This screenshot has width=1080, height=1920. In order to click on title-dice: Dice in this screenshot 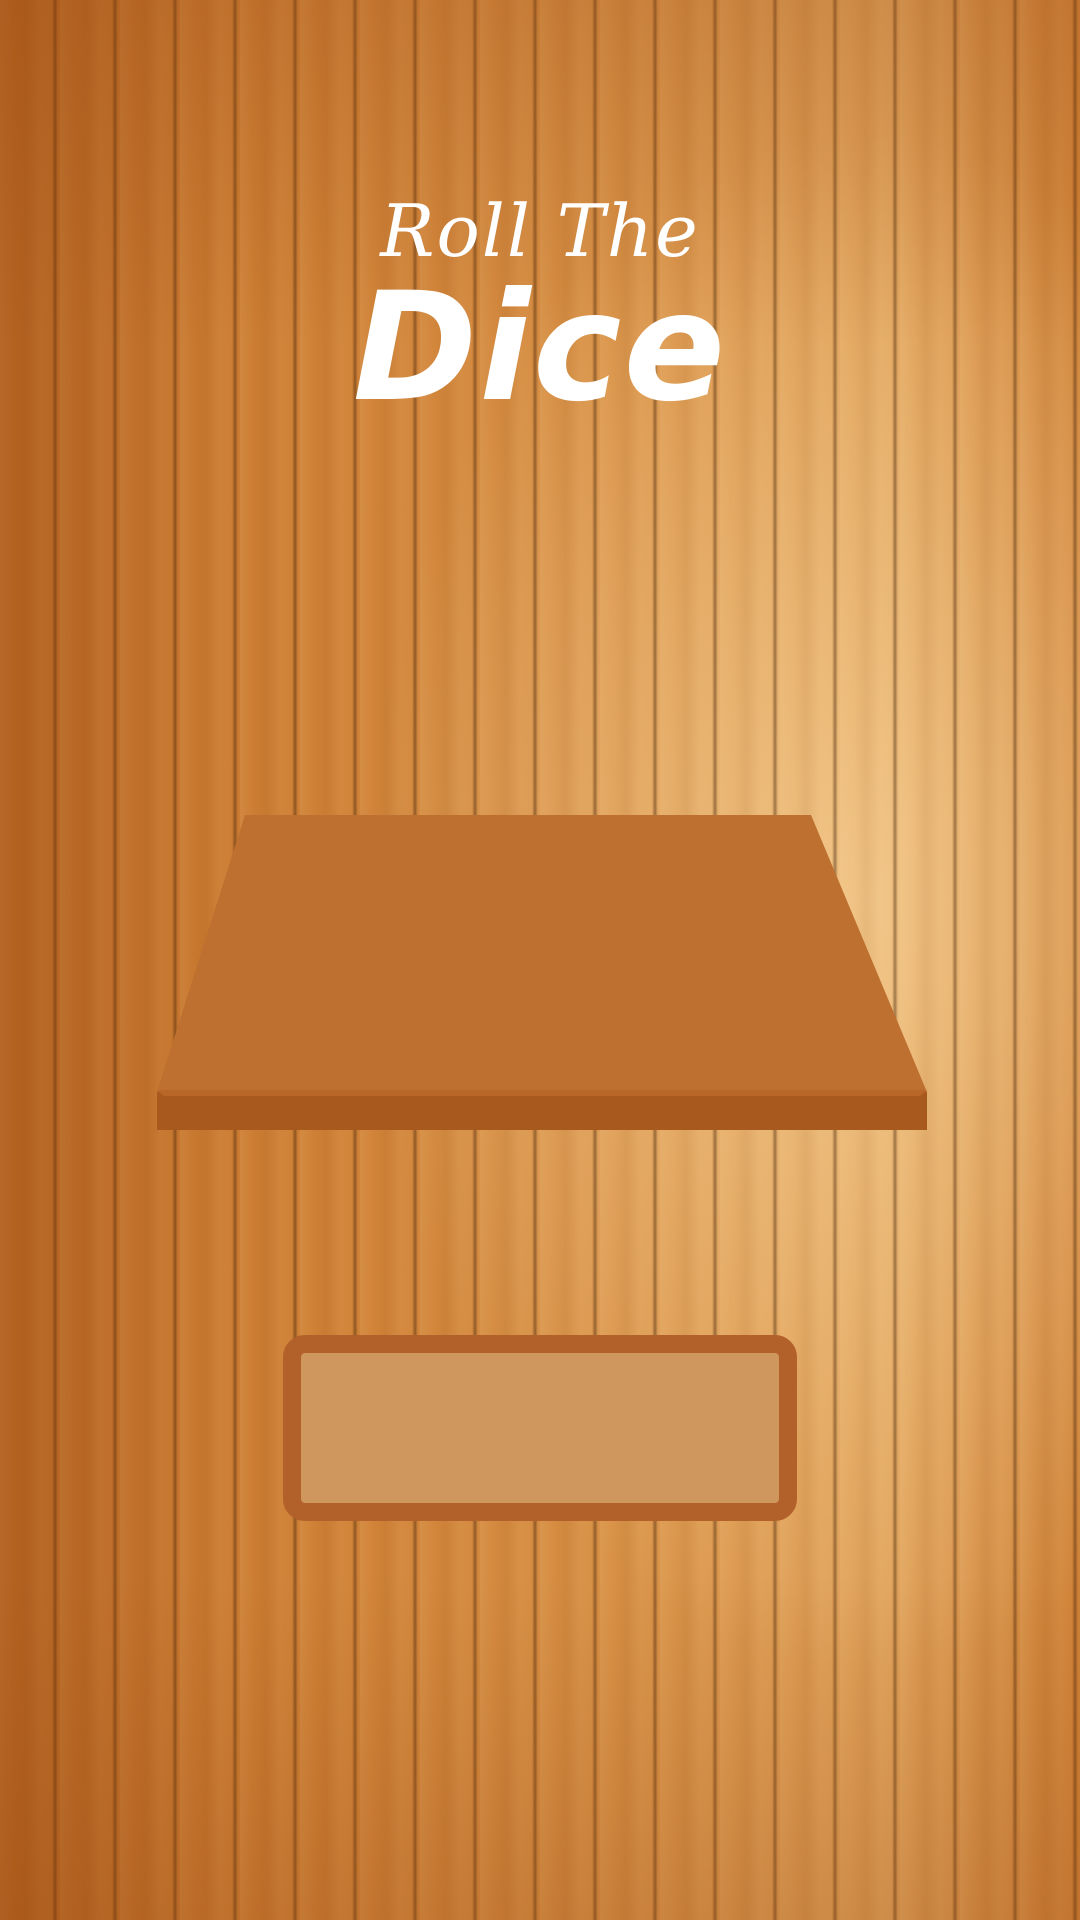, I will do `click(540, 348)`.